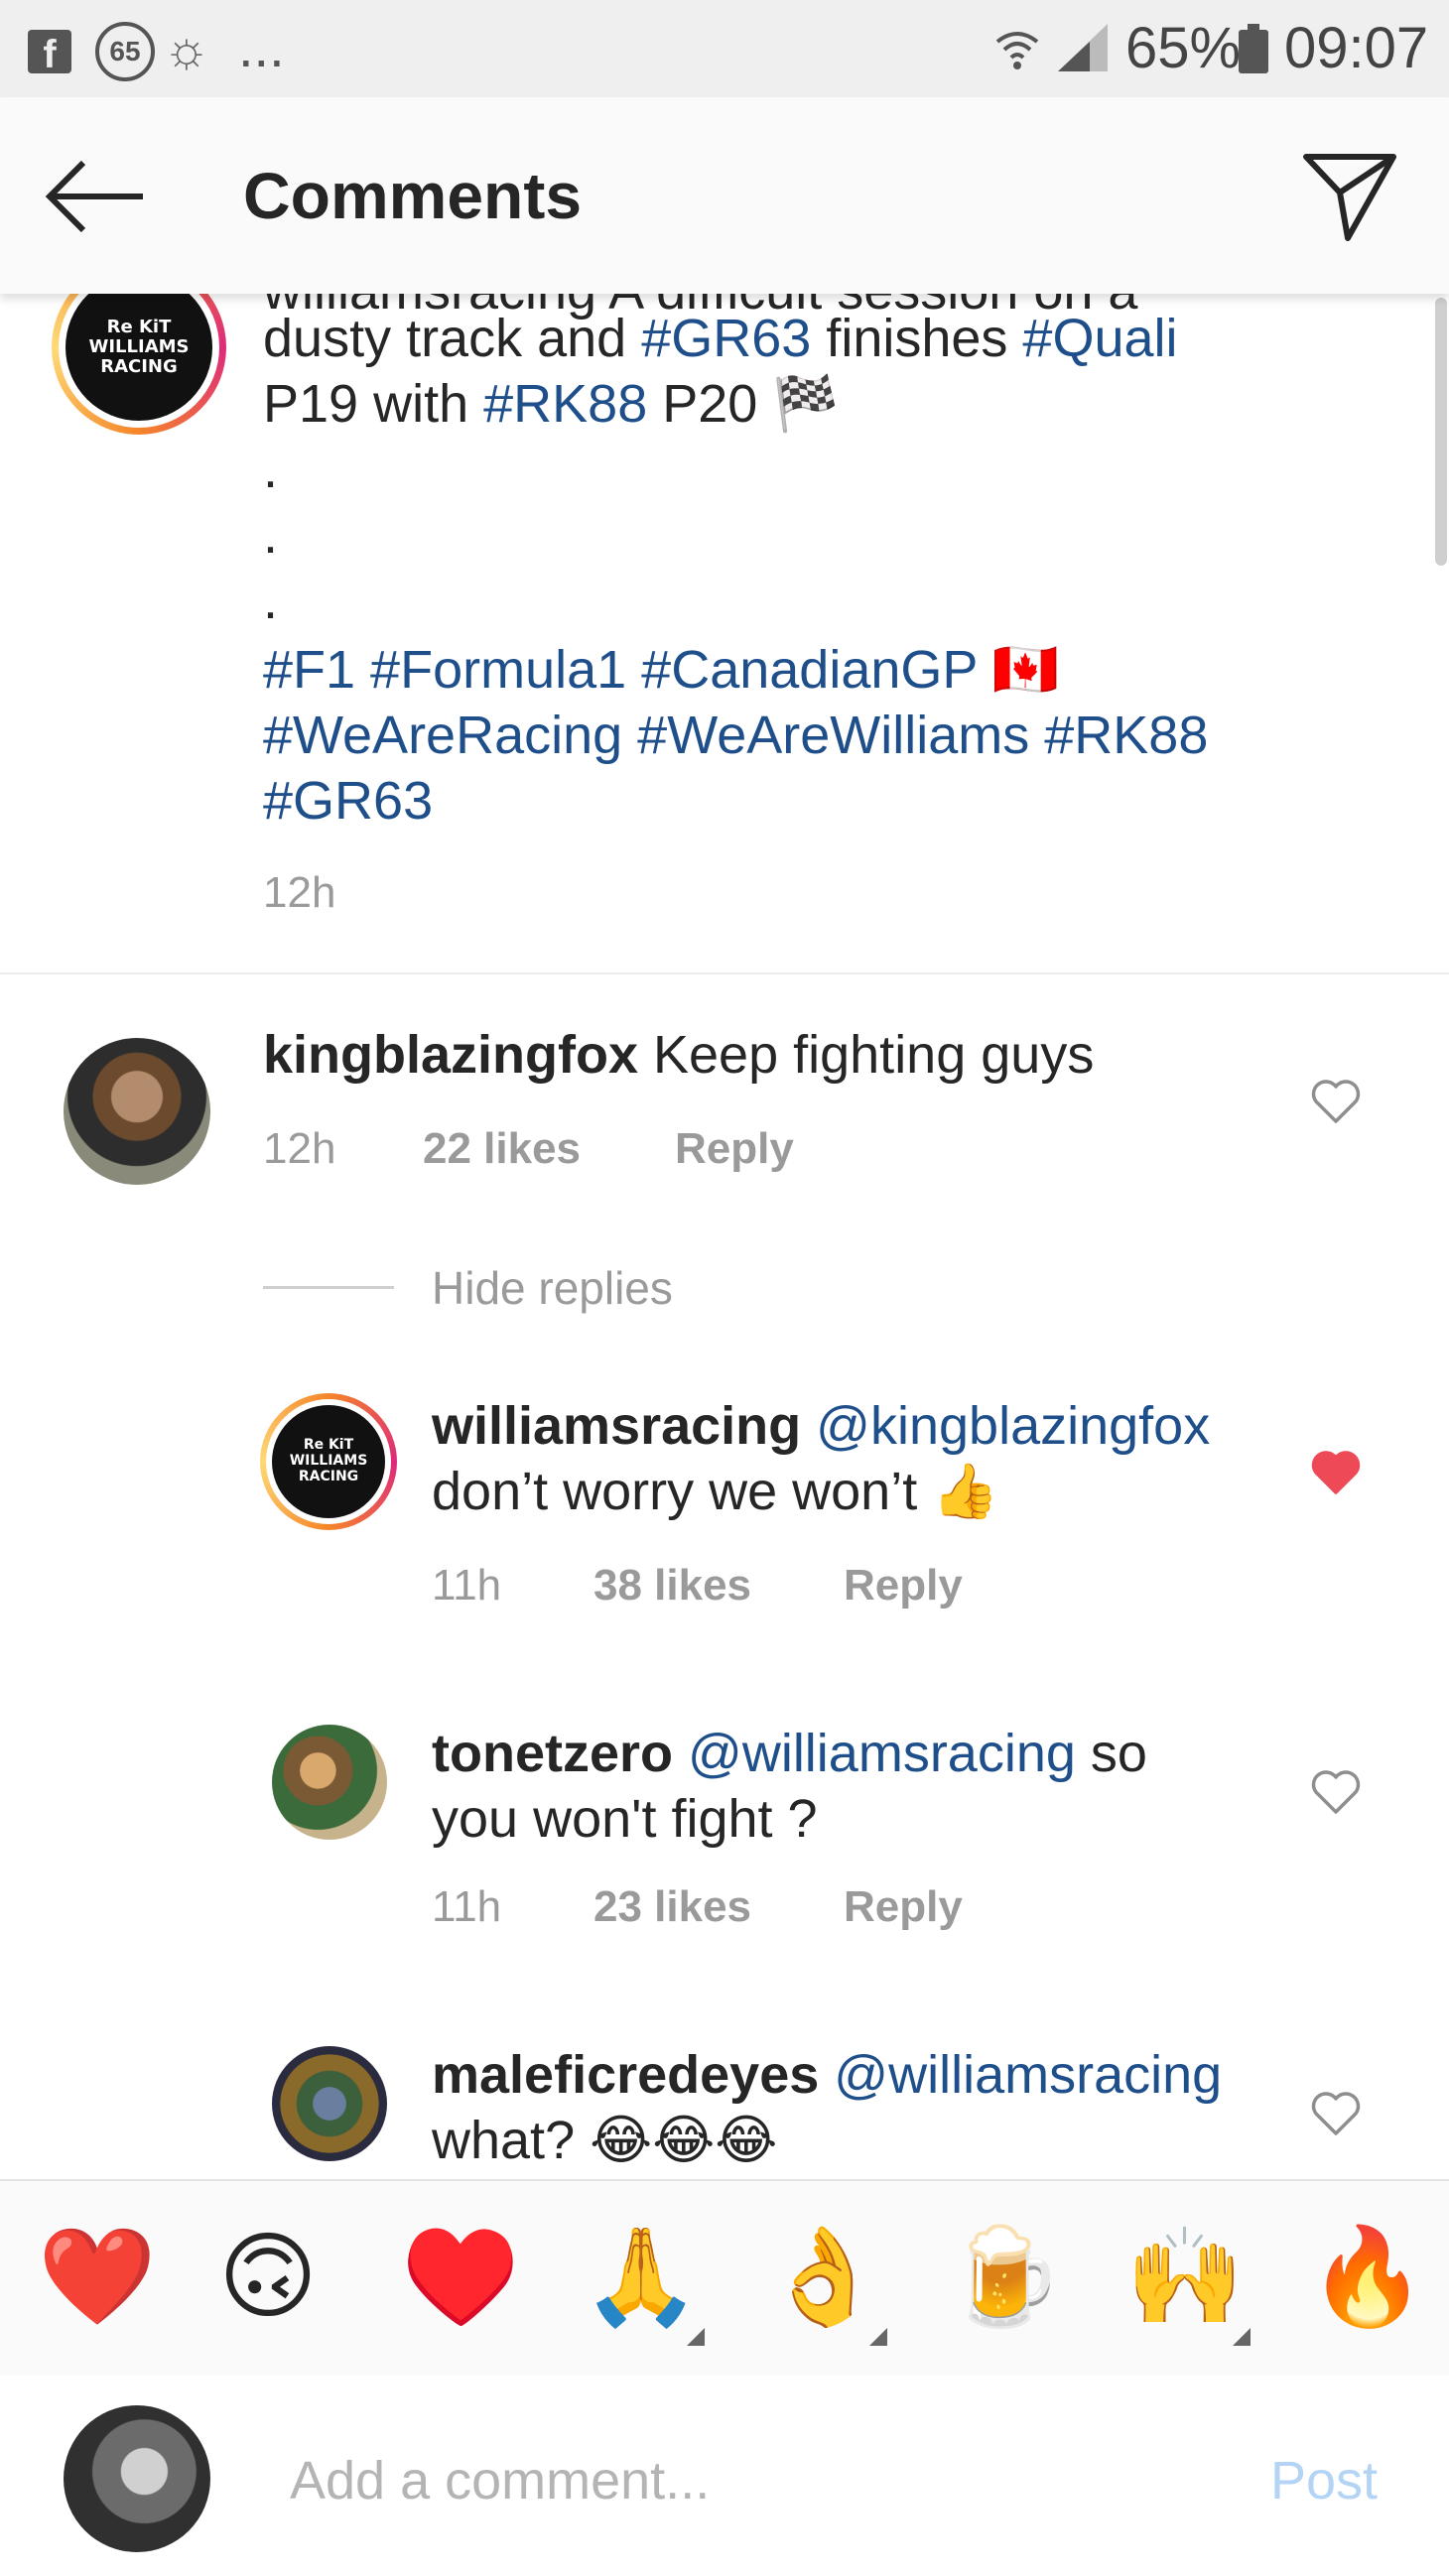 The image size is (1449, 2576). I want to click on caption-line-2: P19 with #RK88 P20 🏁, so click(551, 404).